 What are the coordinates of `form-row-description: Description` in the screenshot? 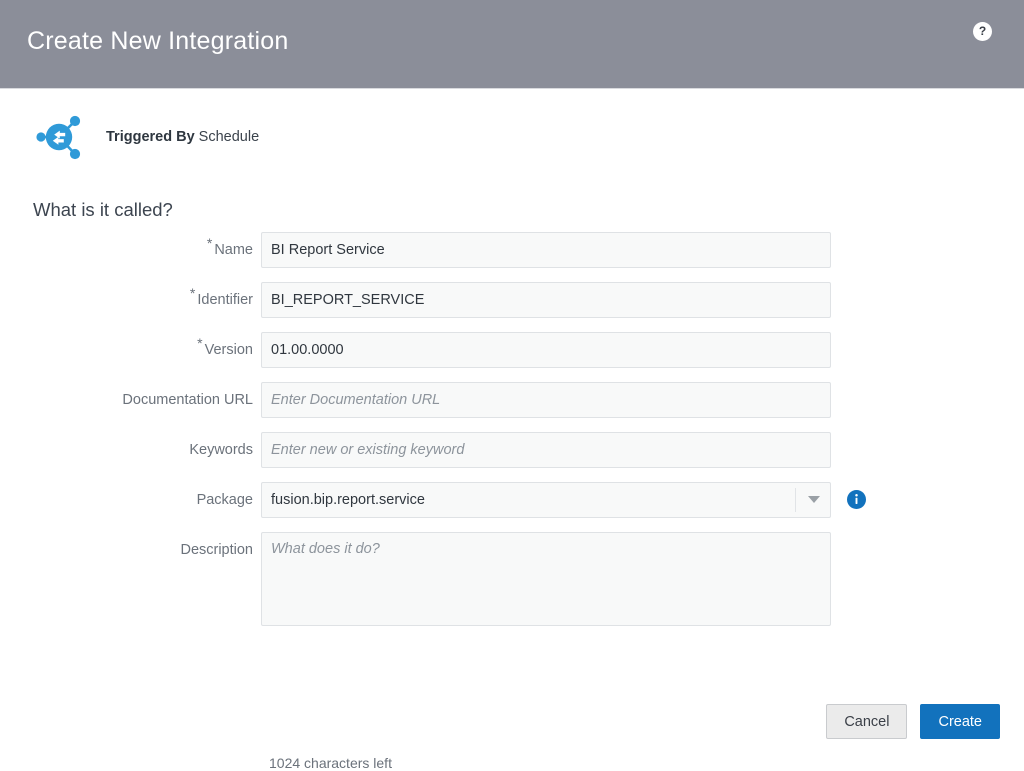 It's located at (512, 584).